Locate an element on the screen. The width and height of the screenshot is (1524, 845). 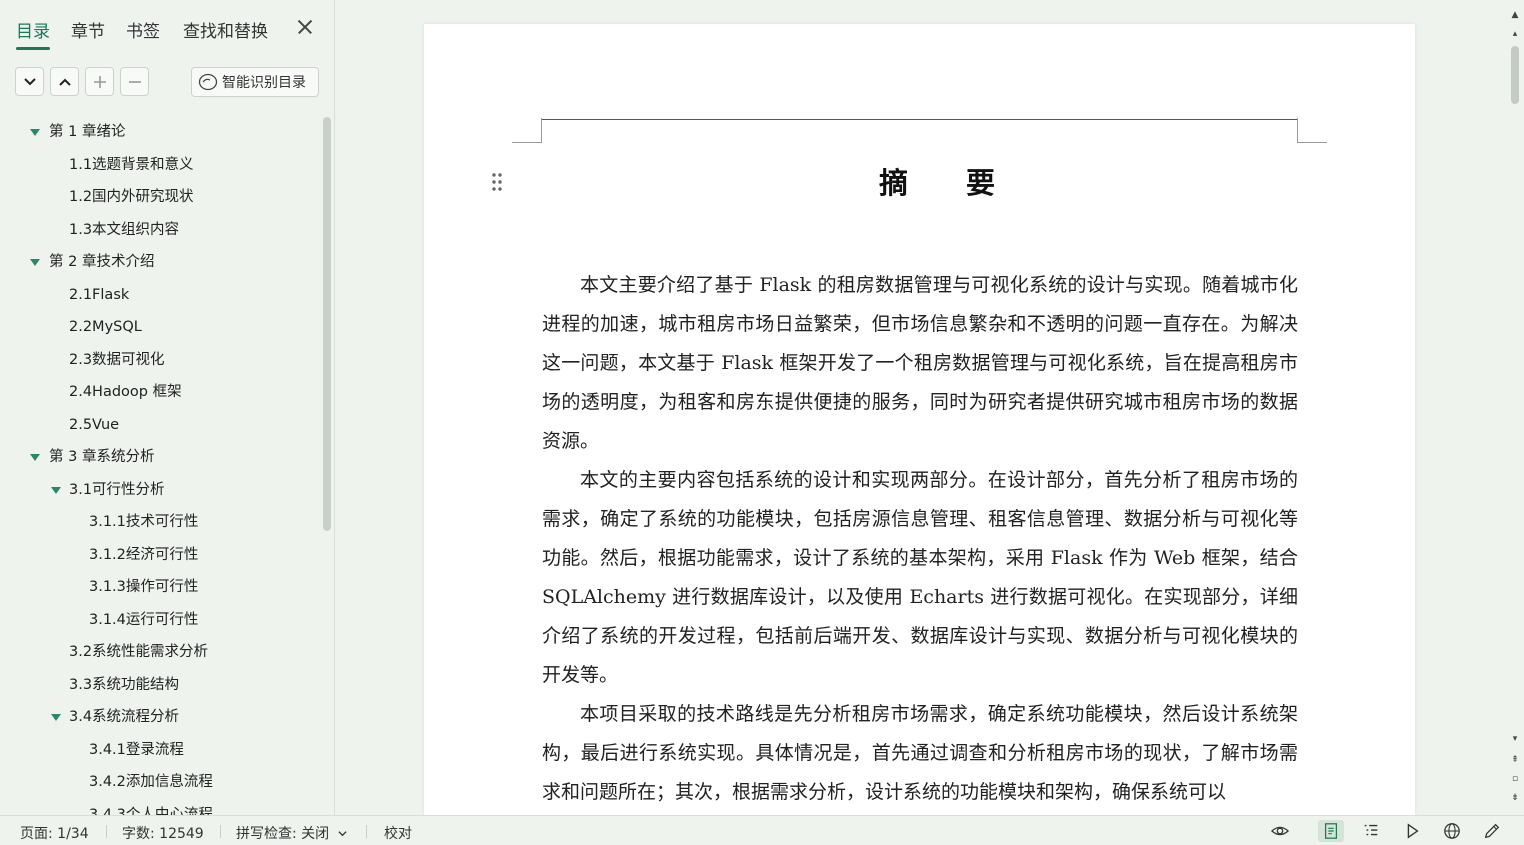
add-heading-button is located at coordinates (99, 81).